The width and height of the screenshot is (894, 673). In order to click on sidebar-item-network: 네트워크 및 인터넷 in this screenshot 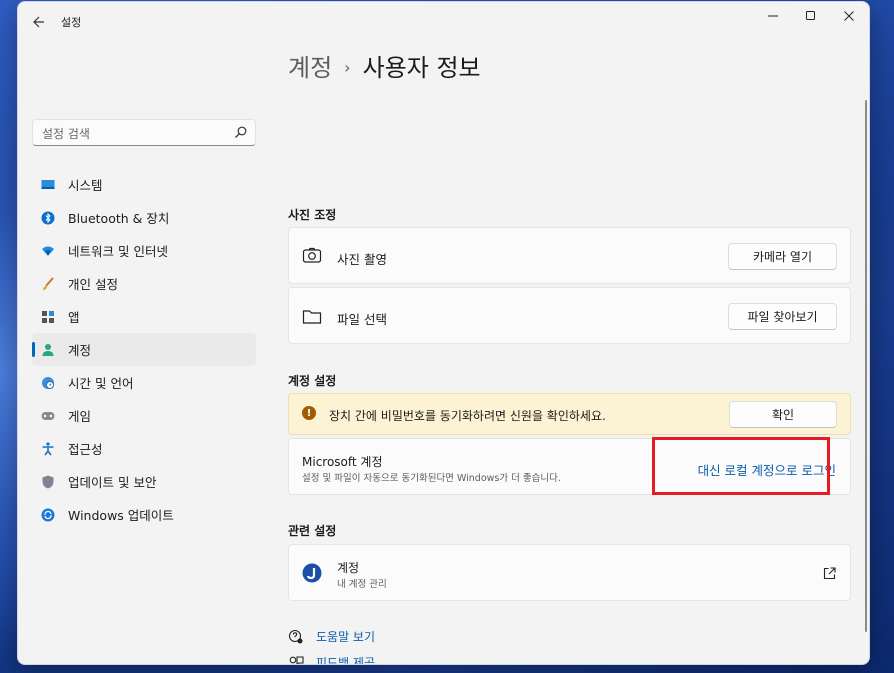, I will do `click(144, 250)`.